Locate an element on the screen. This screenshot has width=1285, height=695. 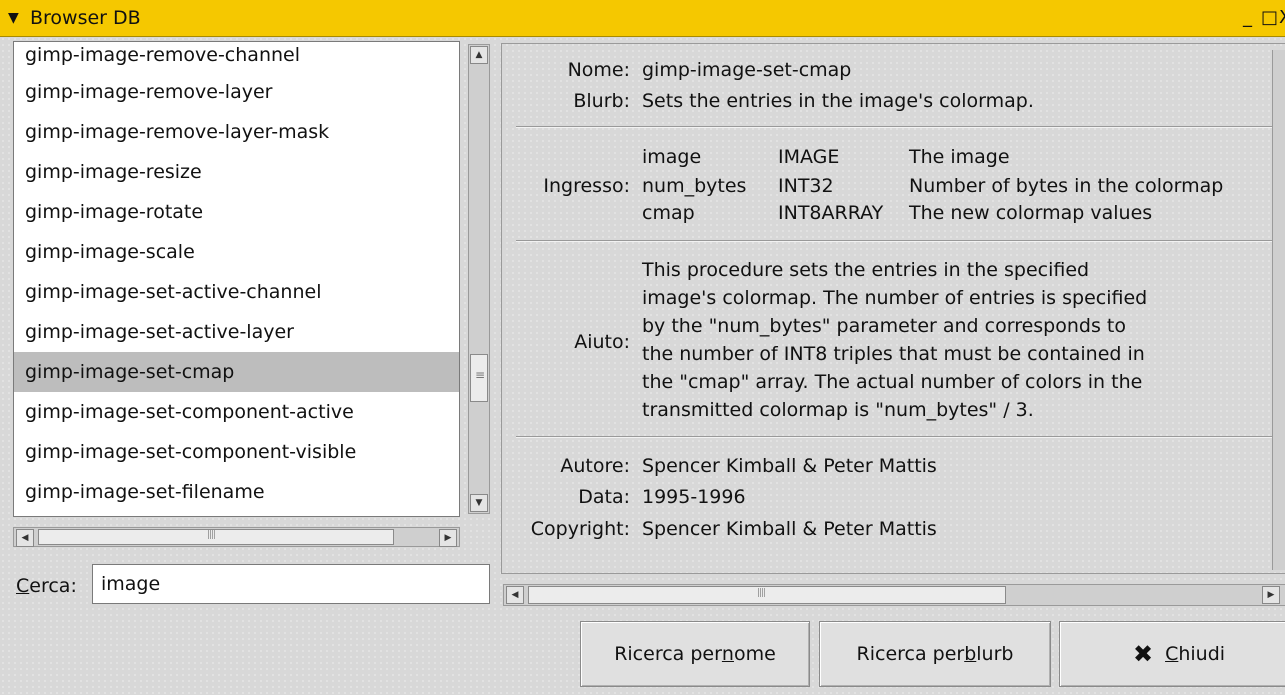
date-value: 1995-1996 is located at coordinates (694, 497).